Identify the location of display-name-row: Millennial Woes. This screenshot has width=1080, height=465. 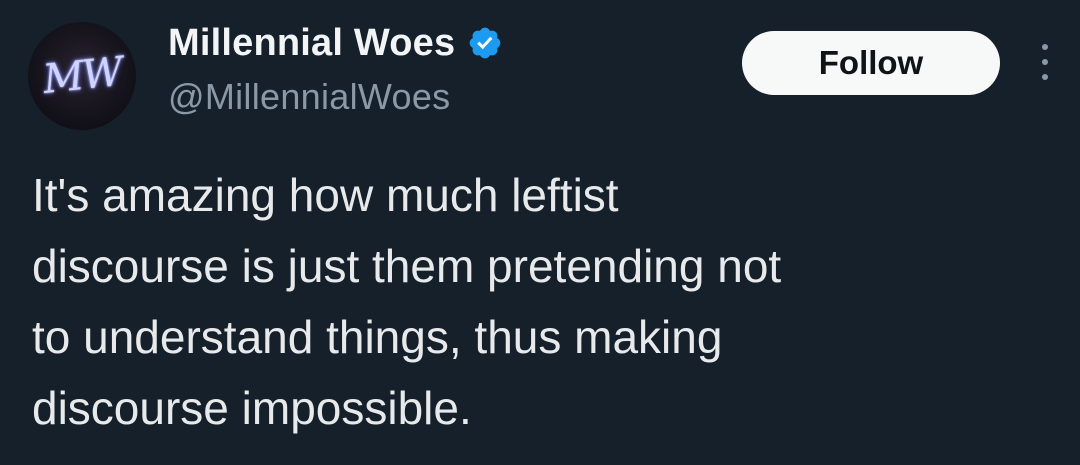
(335, 43).